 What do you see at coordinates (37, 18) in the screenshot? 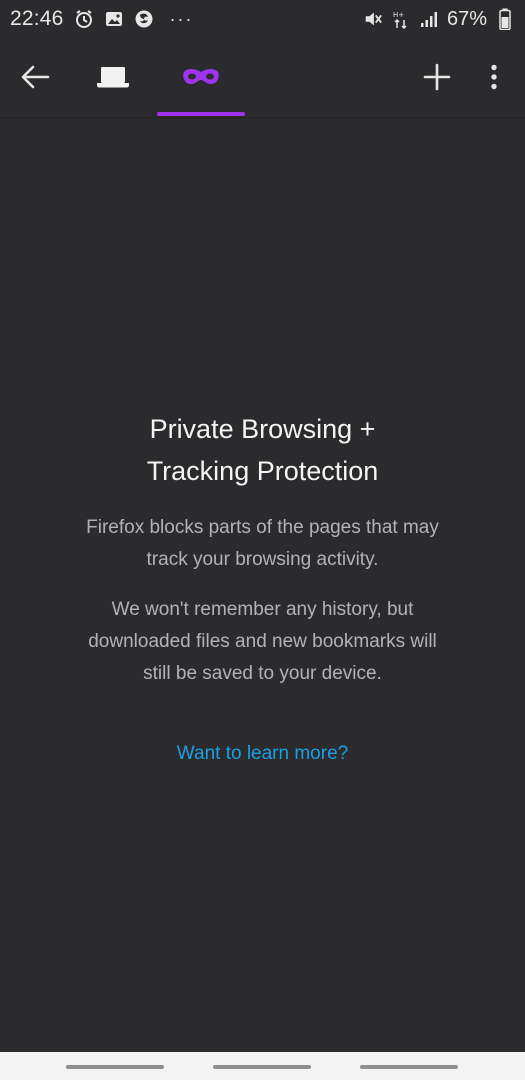
I see `status-time: 22:46` at bounding box center [37, 18].